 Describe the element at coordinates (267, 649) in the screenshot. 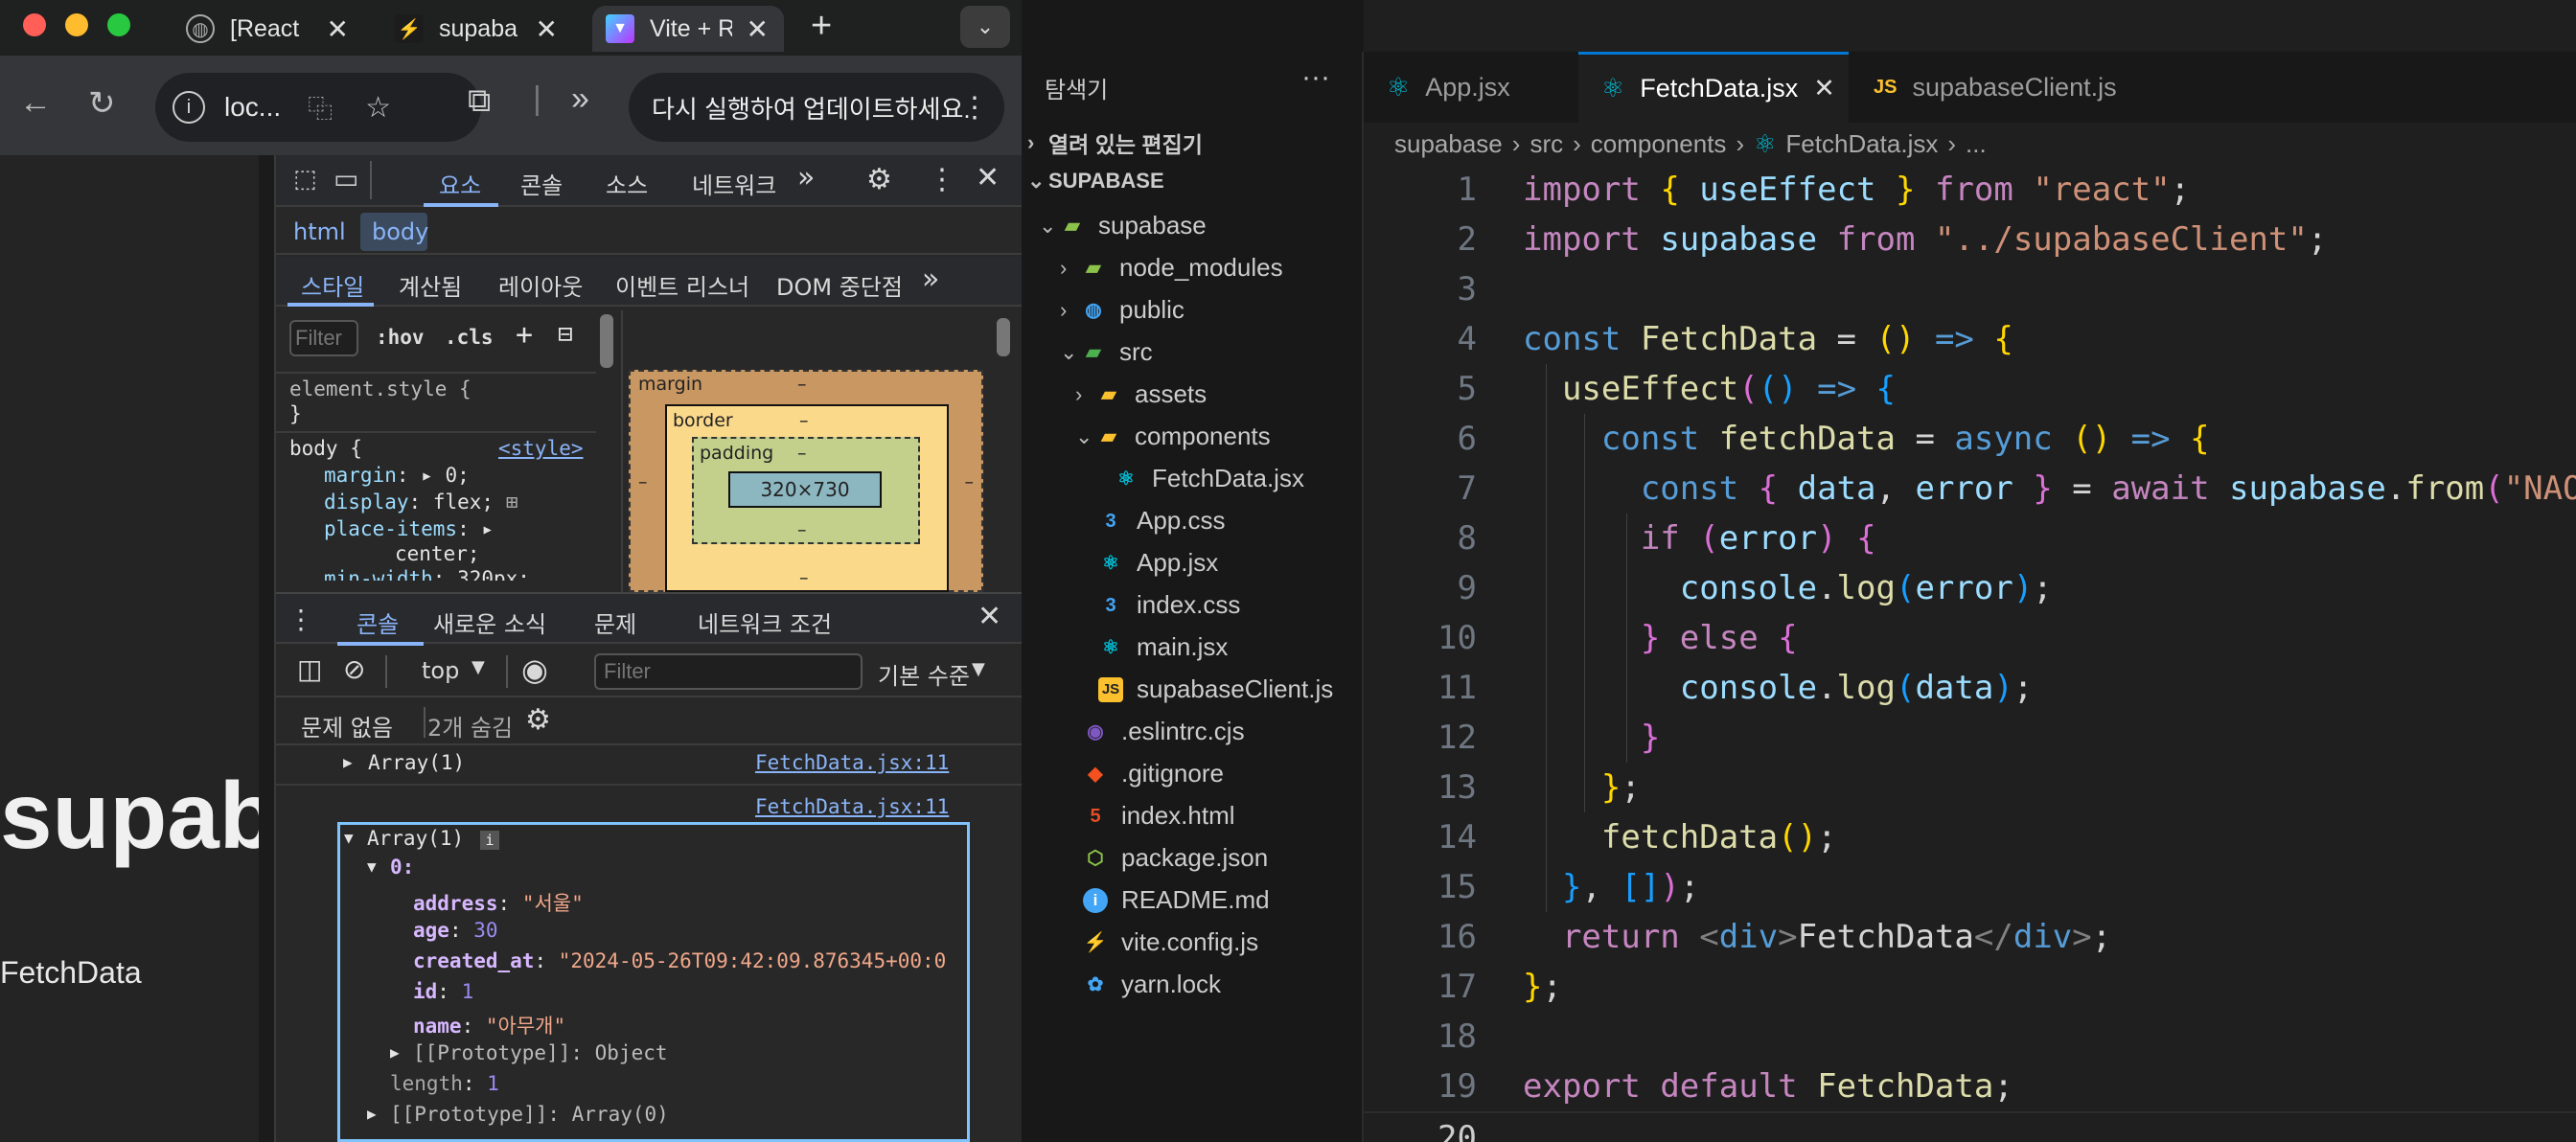

I see `devtools-resize-handle` at that location.